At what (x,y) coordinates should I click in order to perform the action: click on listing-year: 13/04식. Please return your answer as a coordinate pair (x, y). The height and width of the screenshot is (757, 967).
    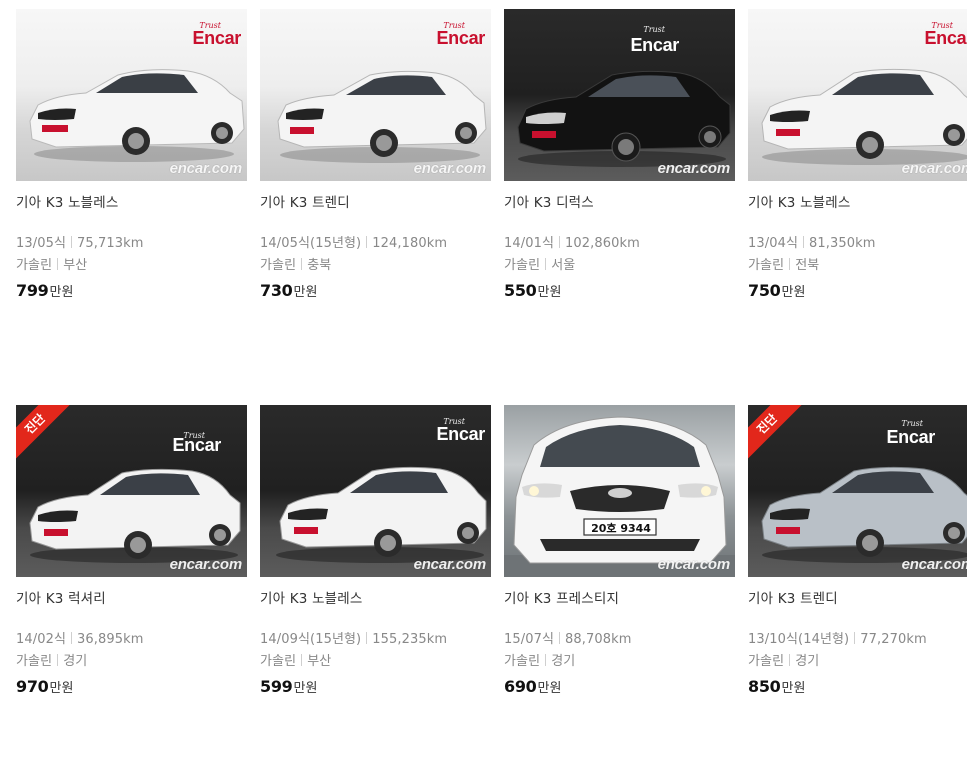
    Looking at the image, I should click on (773, 243).